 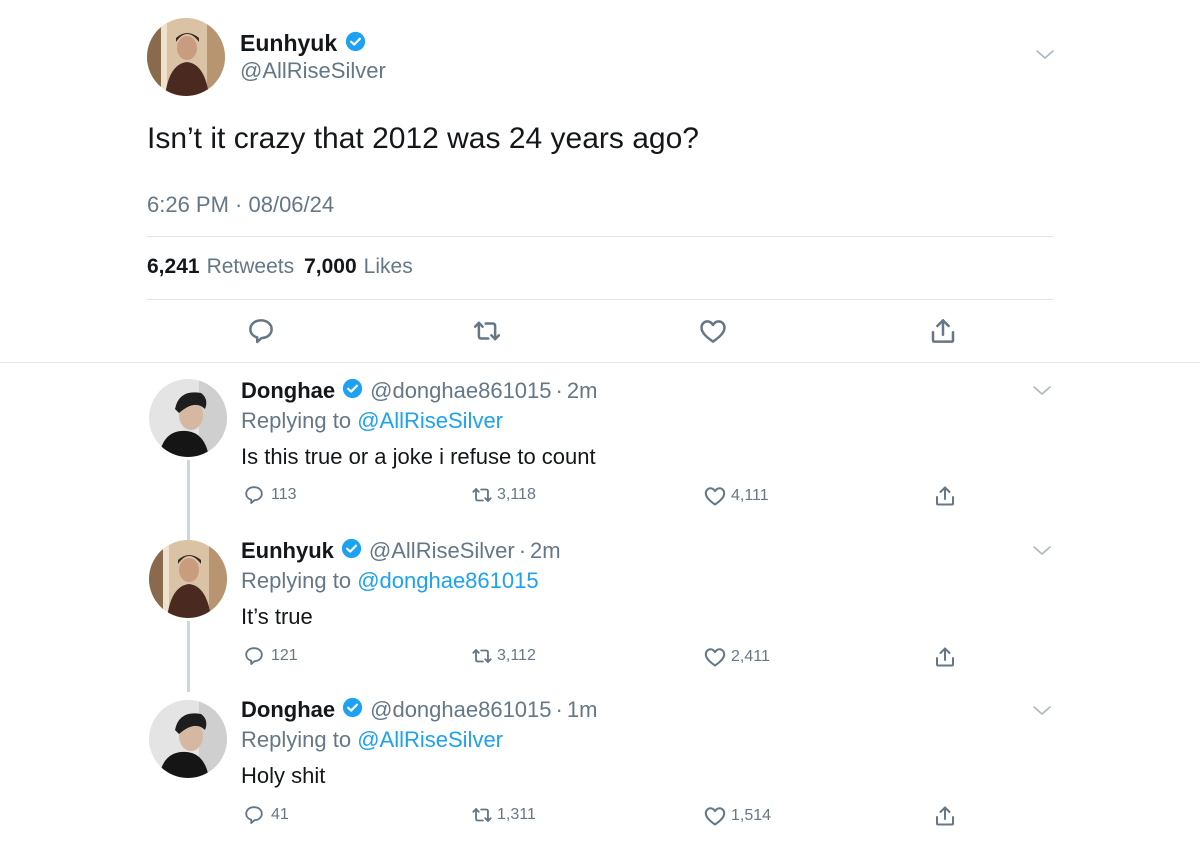 I want to click on tweet-text: It’s true, so click(x=277, y=616).